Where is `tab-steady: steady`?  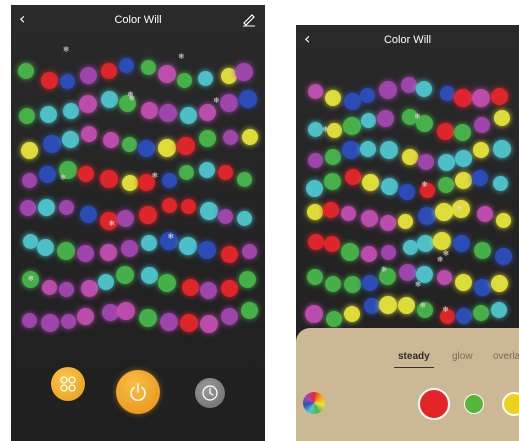
tab-steady: steady is located at coordinates (414, 356).